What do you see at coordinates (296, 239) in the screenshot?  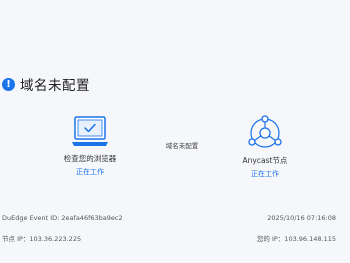 I see `your-ip: 您的 IP：103.96.148.115` at bounding box center [296, 239].